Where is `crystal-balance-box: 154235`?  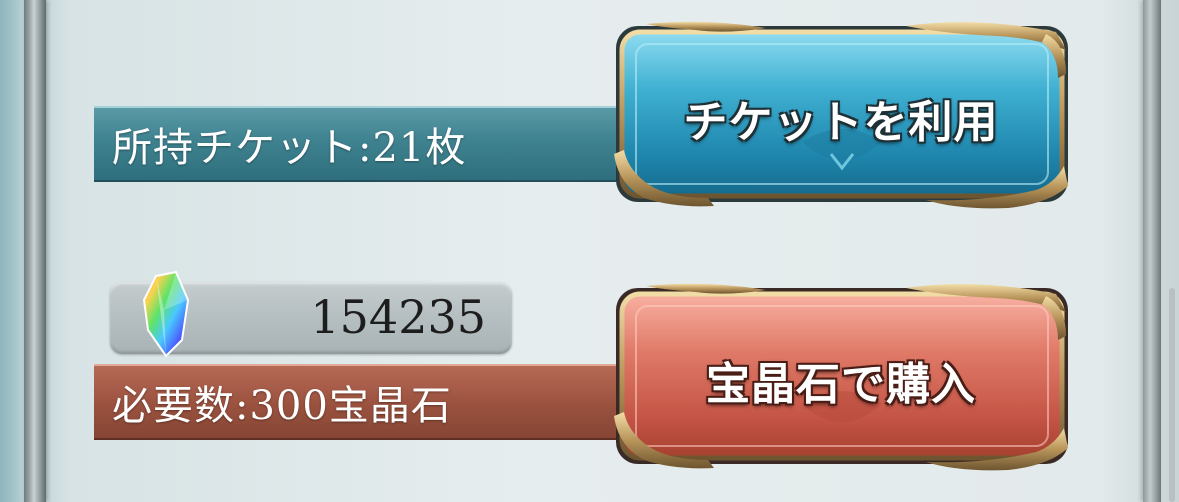 crystal-balance-box: 154235 is located at coordinates (311, 314).